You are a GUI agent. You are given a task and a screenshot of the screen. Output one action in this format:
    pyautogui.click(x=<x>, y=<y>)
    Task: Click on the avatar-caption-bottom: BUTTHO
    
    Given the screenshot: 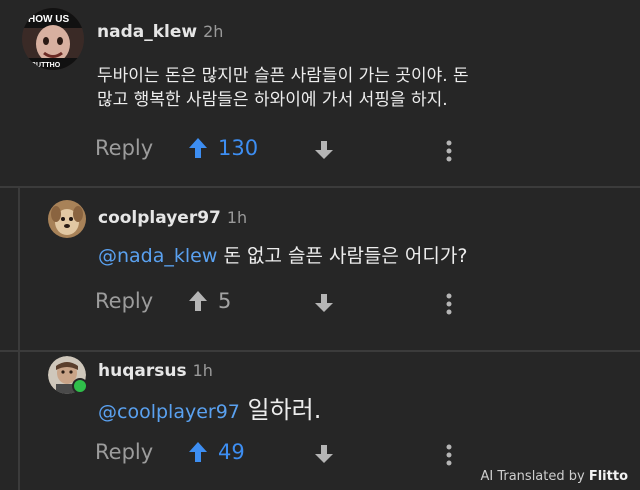 What is the action you would take?
    pyautogui.click(x=46, y=65)
    